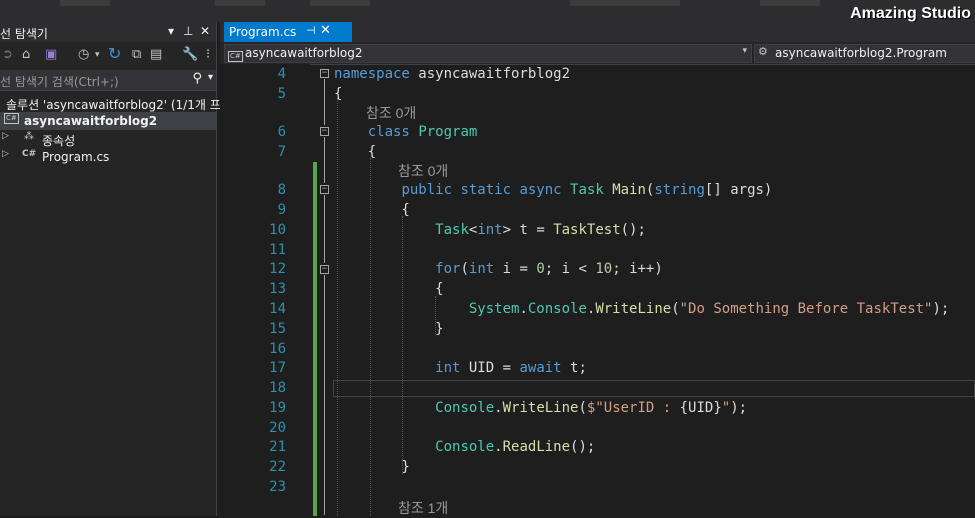  What do you see at coordinates (806, 309) in the screenshot?
I see `code-token: "Do Something Before TaskTest"` at bounding box center [806, 309].